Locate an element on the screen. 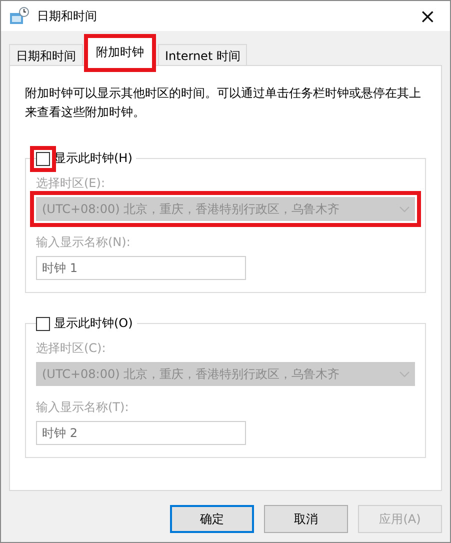 This screenshot has height=543, width=451. dialog-button: 取消 is located at coordinates (306, 519).